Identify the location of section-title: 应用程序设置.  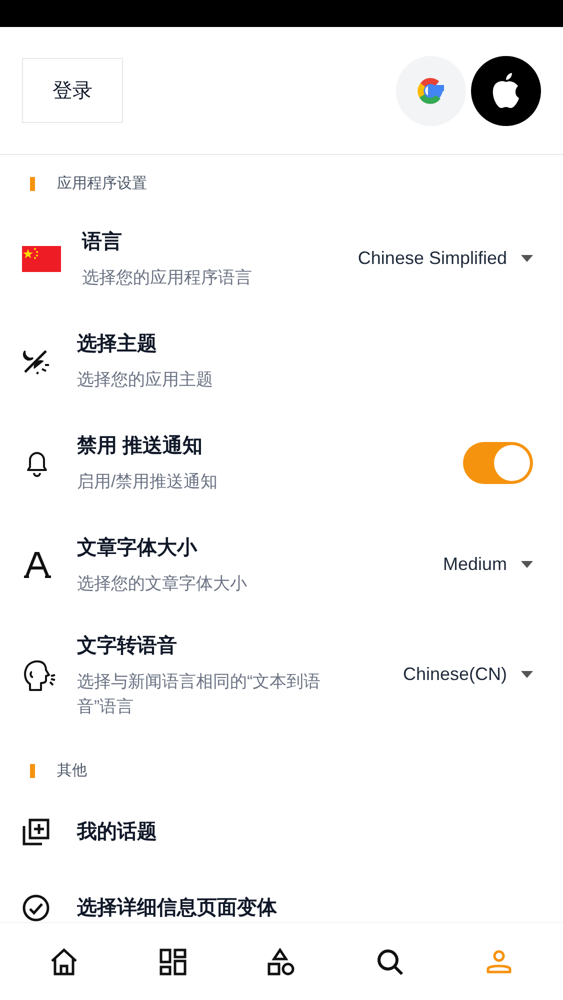
(102, 184).